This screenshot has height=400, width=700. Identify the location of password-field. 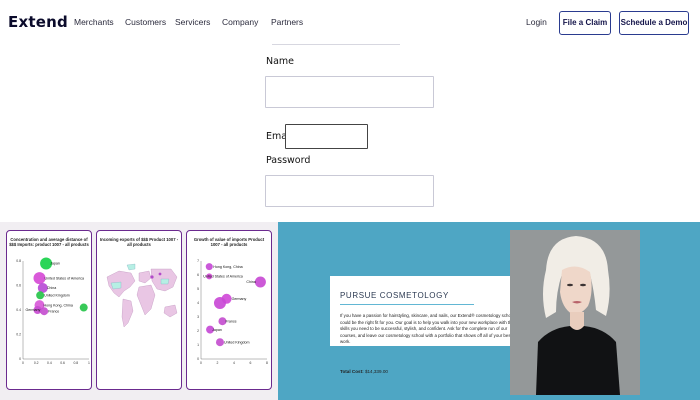
(349, 191).